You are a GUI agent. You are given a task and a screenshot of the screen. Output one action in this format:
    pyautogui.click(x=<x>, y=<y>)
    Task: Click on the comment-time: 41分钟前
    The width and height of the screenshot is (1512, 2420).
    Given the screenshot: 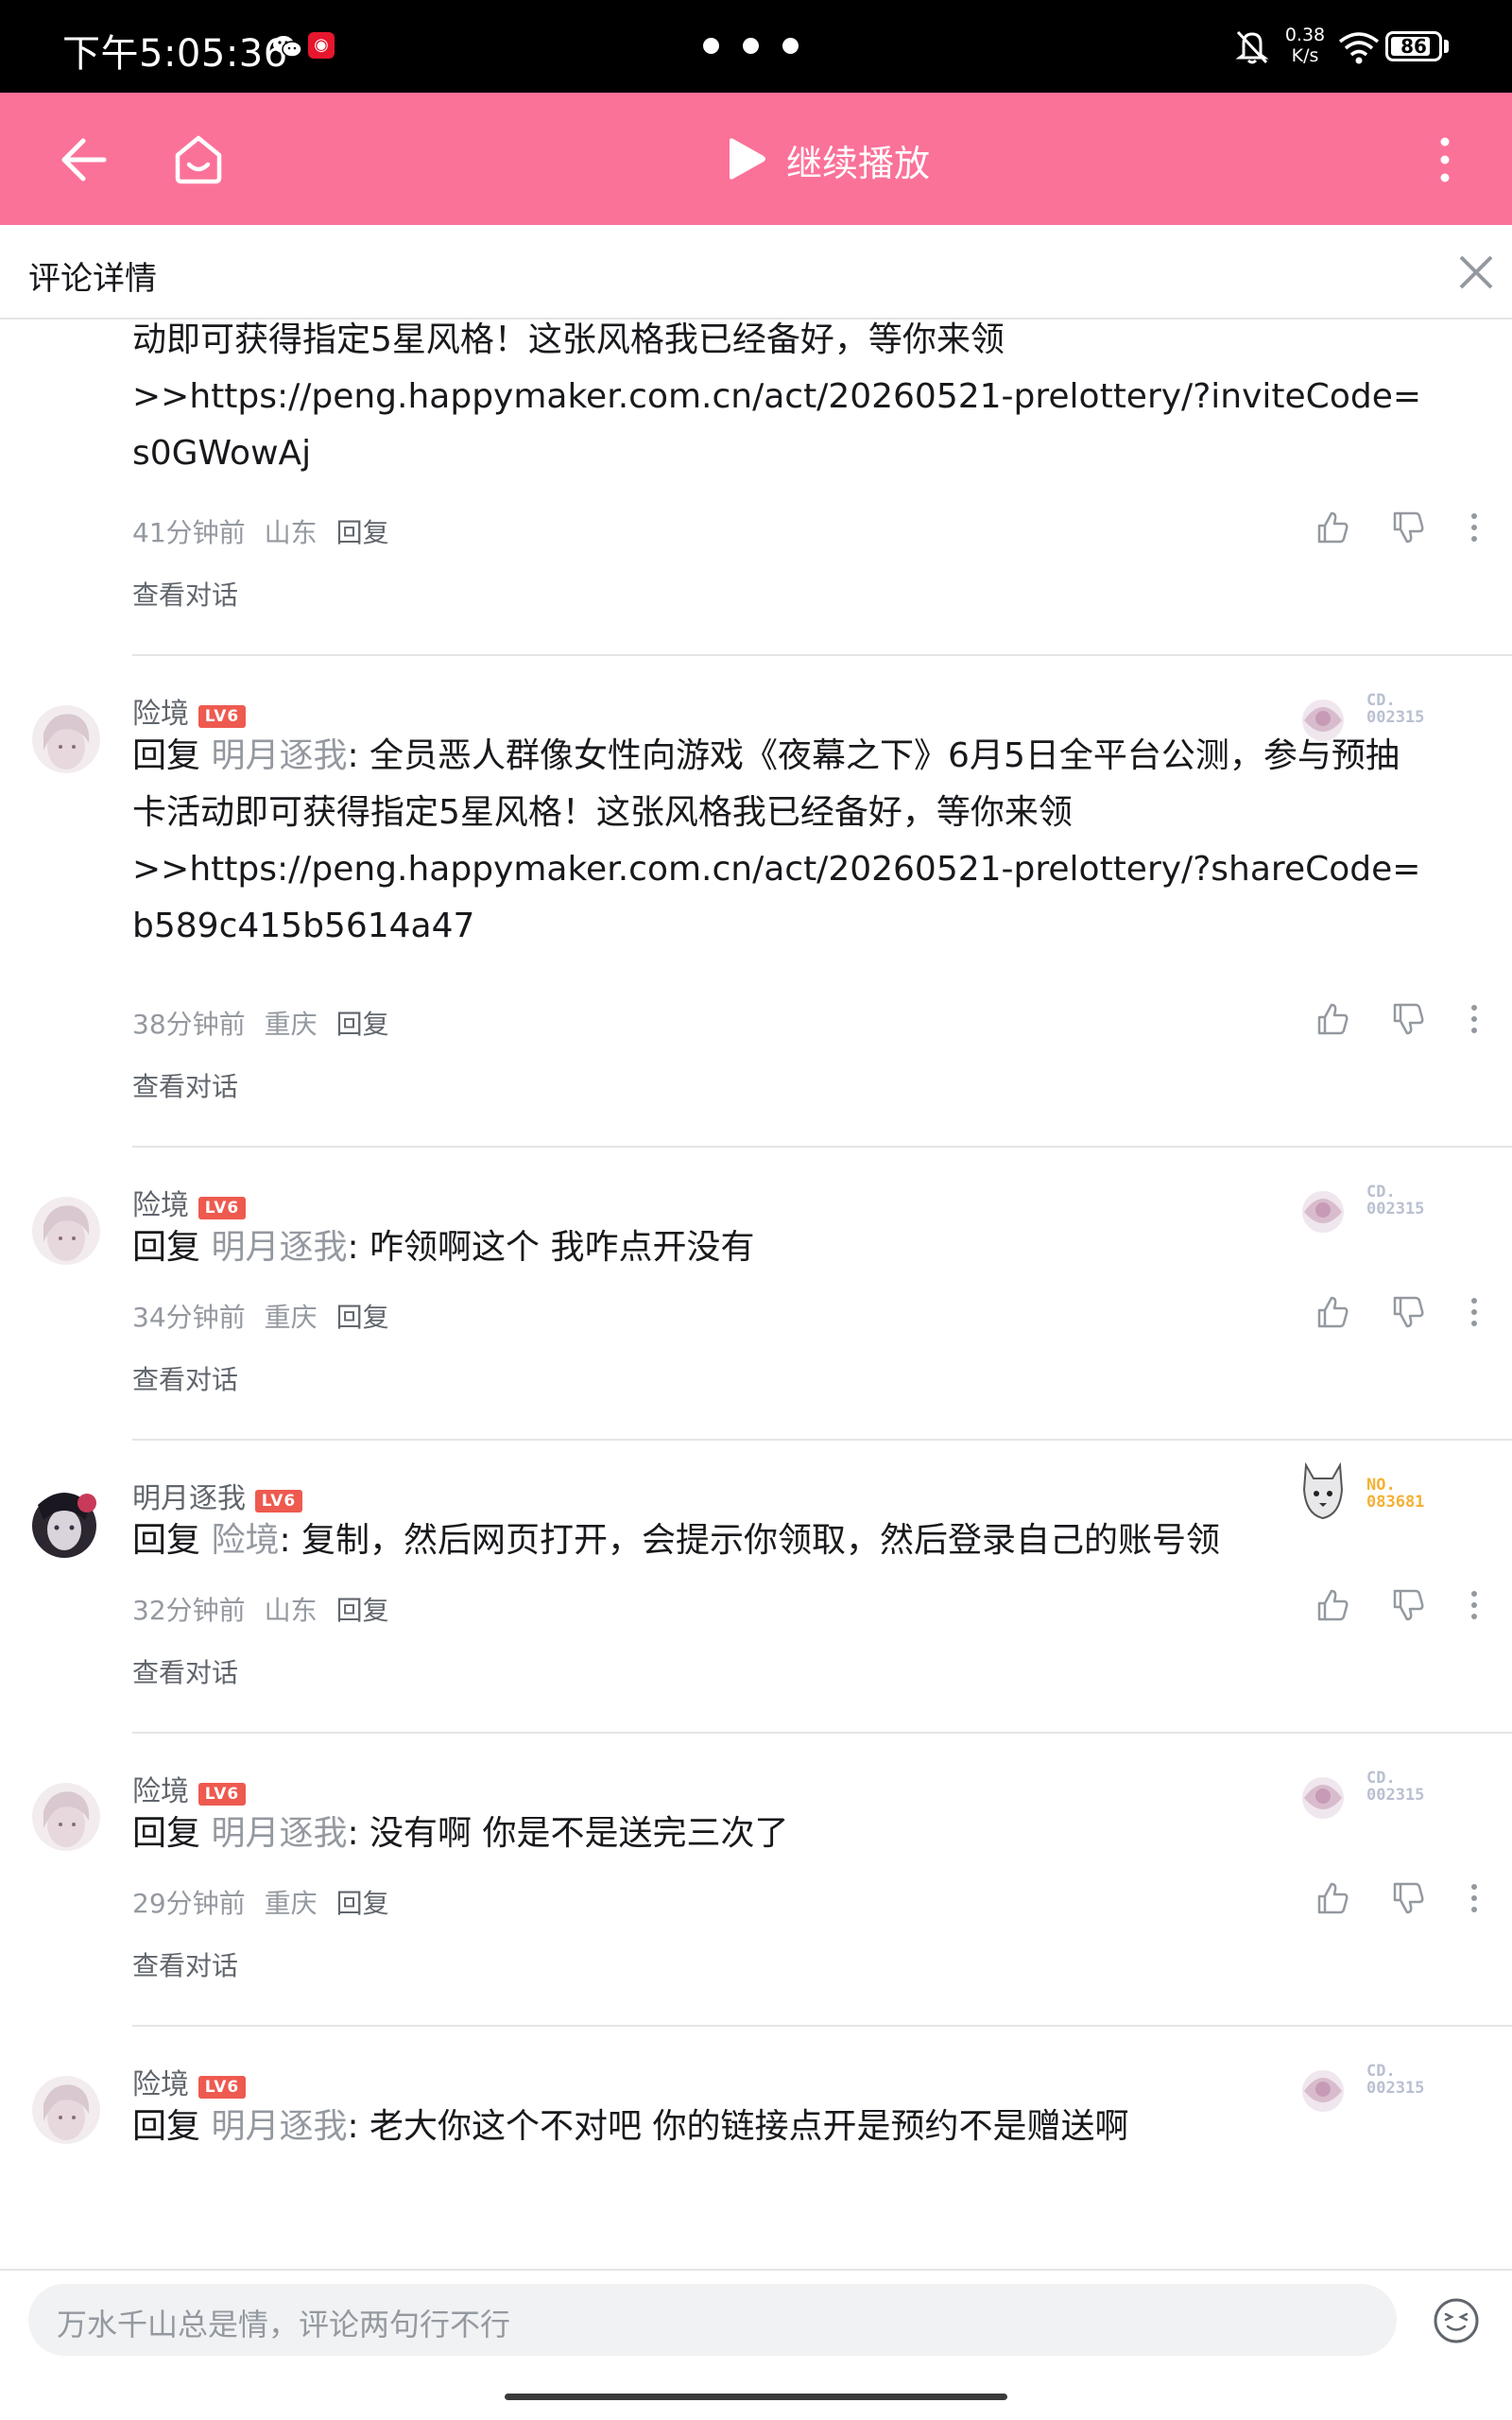 What is the action you would take?
    pyautogui.click(x=189, y=532)
    